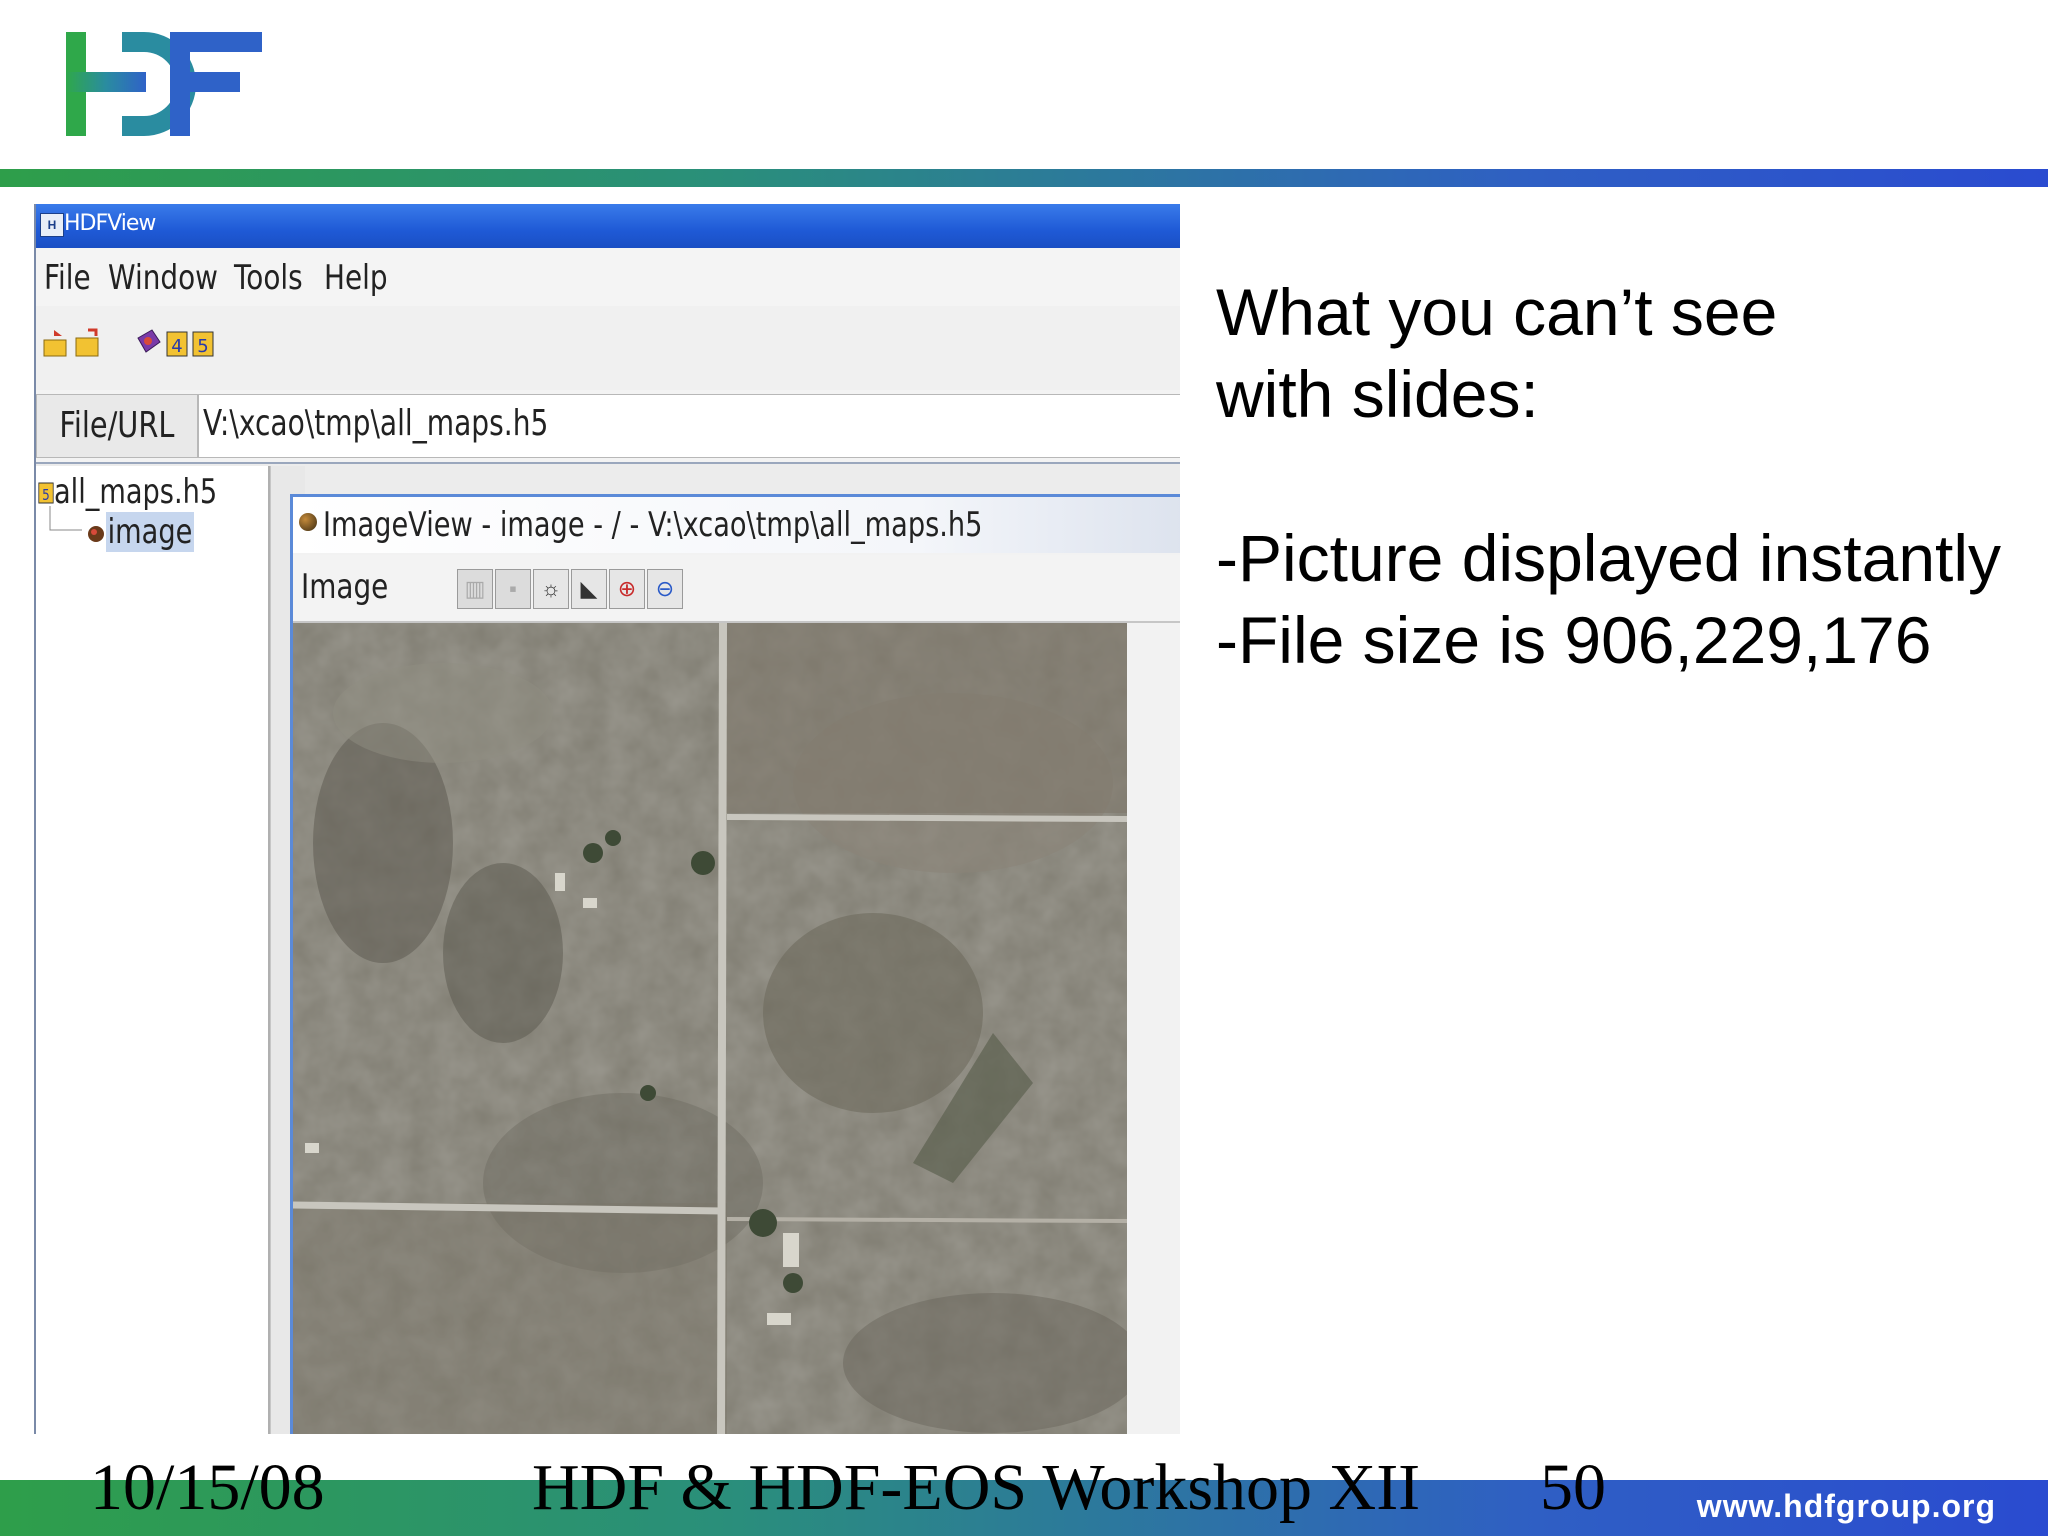  What do you see at coordinates (736, 589) in the screenshot?
I see `imageview-menubar: Image ▥ ▪ ☼ ◣ ⊕ ⊖` at bounding box center [736, 589].